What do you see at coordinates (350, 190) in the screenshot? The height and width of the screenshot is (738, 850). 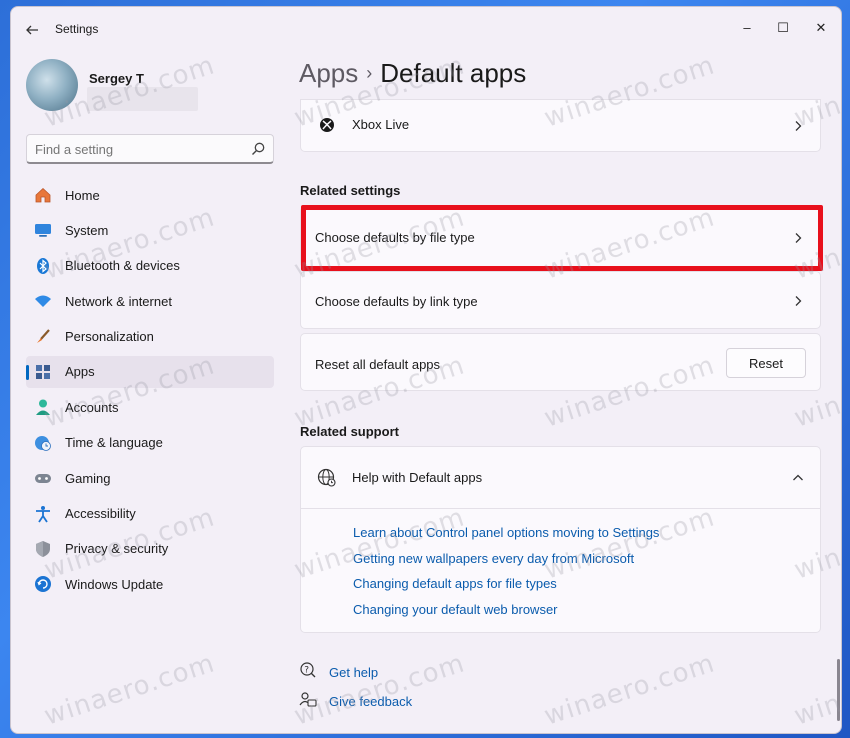 I see `related-settings-title: Related settings` at bounding box center [350, 190].